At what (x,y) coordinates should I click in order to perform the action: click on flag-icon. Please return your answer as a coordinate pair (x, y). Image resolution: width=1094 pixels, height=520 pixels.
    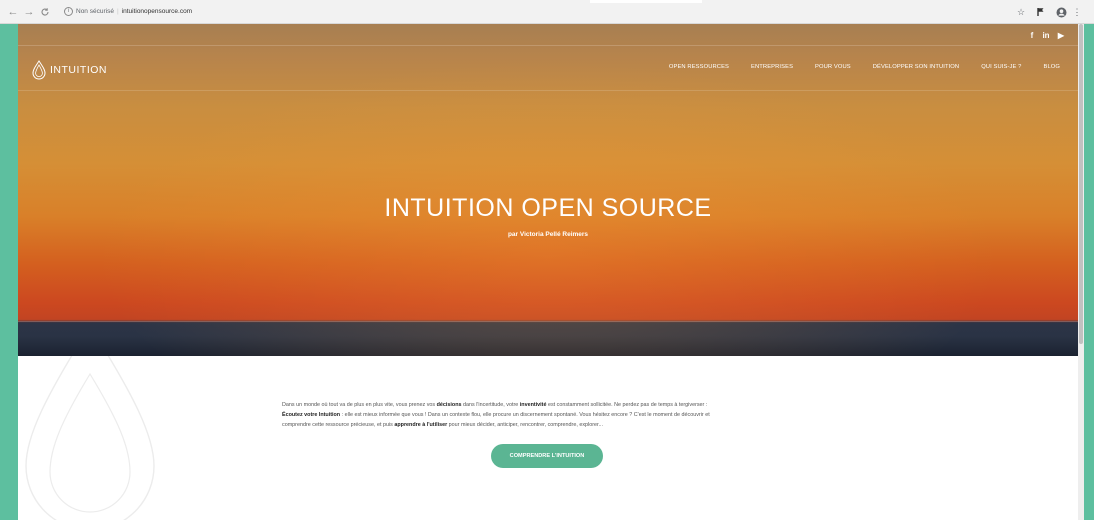
    Looking at the image, I should click on (1041, 12).